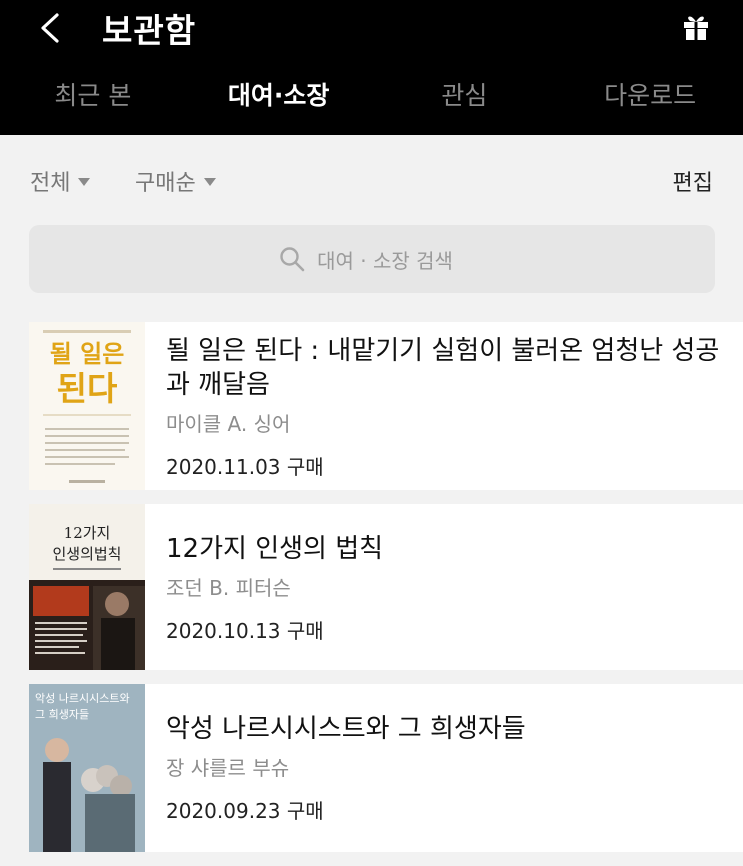 This screenshot has width=743, height=866. What do you see at coordinates (165, 183) in the screenshot?
I see `sort-filter-label: 구매순` at bounding box center [165, 183].